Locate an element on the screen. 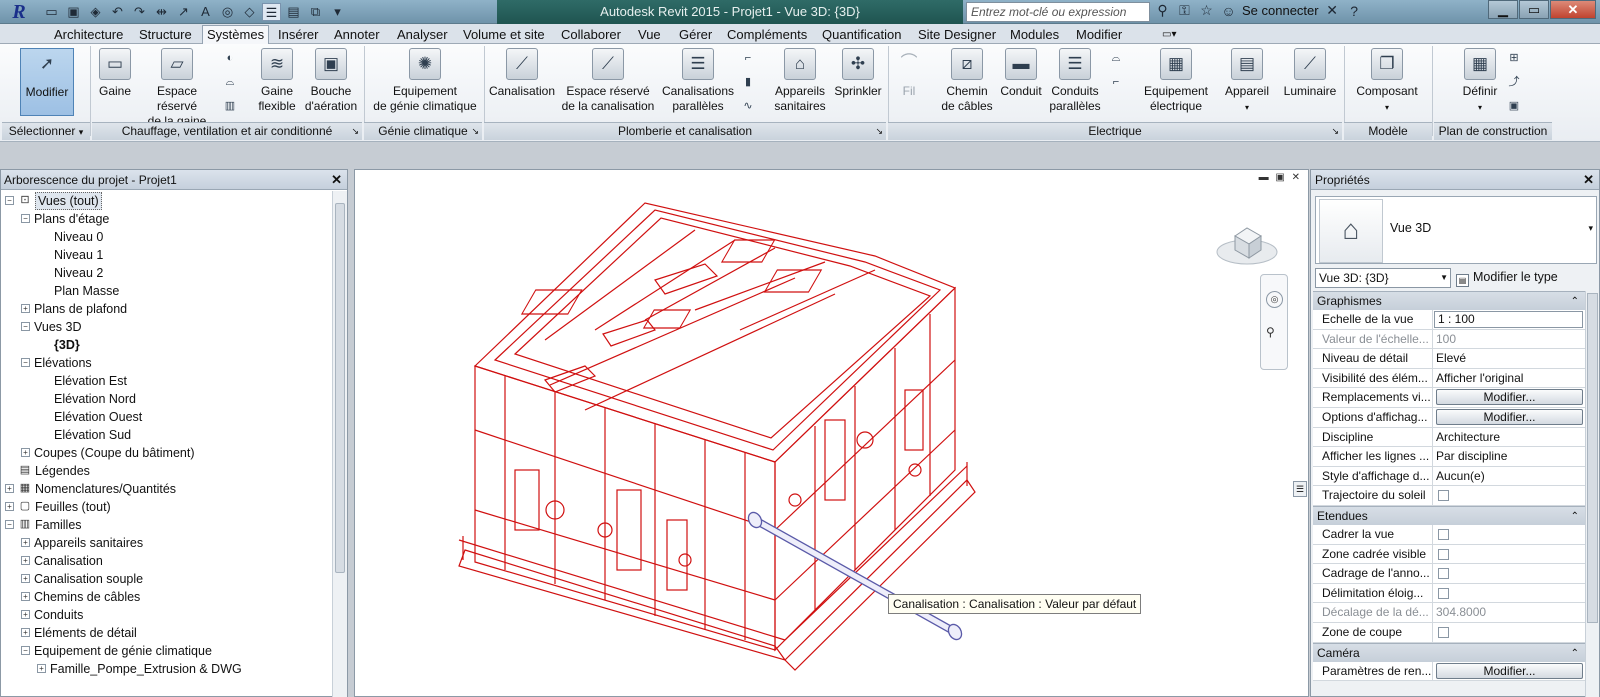 This screenshot has width=1600, height=697. edit-type-button: ▤ Modifier le type is located at coordinates (1507, 278).